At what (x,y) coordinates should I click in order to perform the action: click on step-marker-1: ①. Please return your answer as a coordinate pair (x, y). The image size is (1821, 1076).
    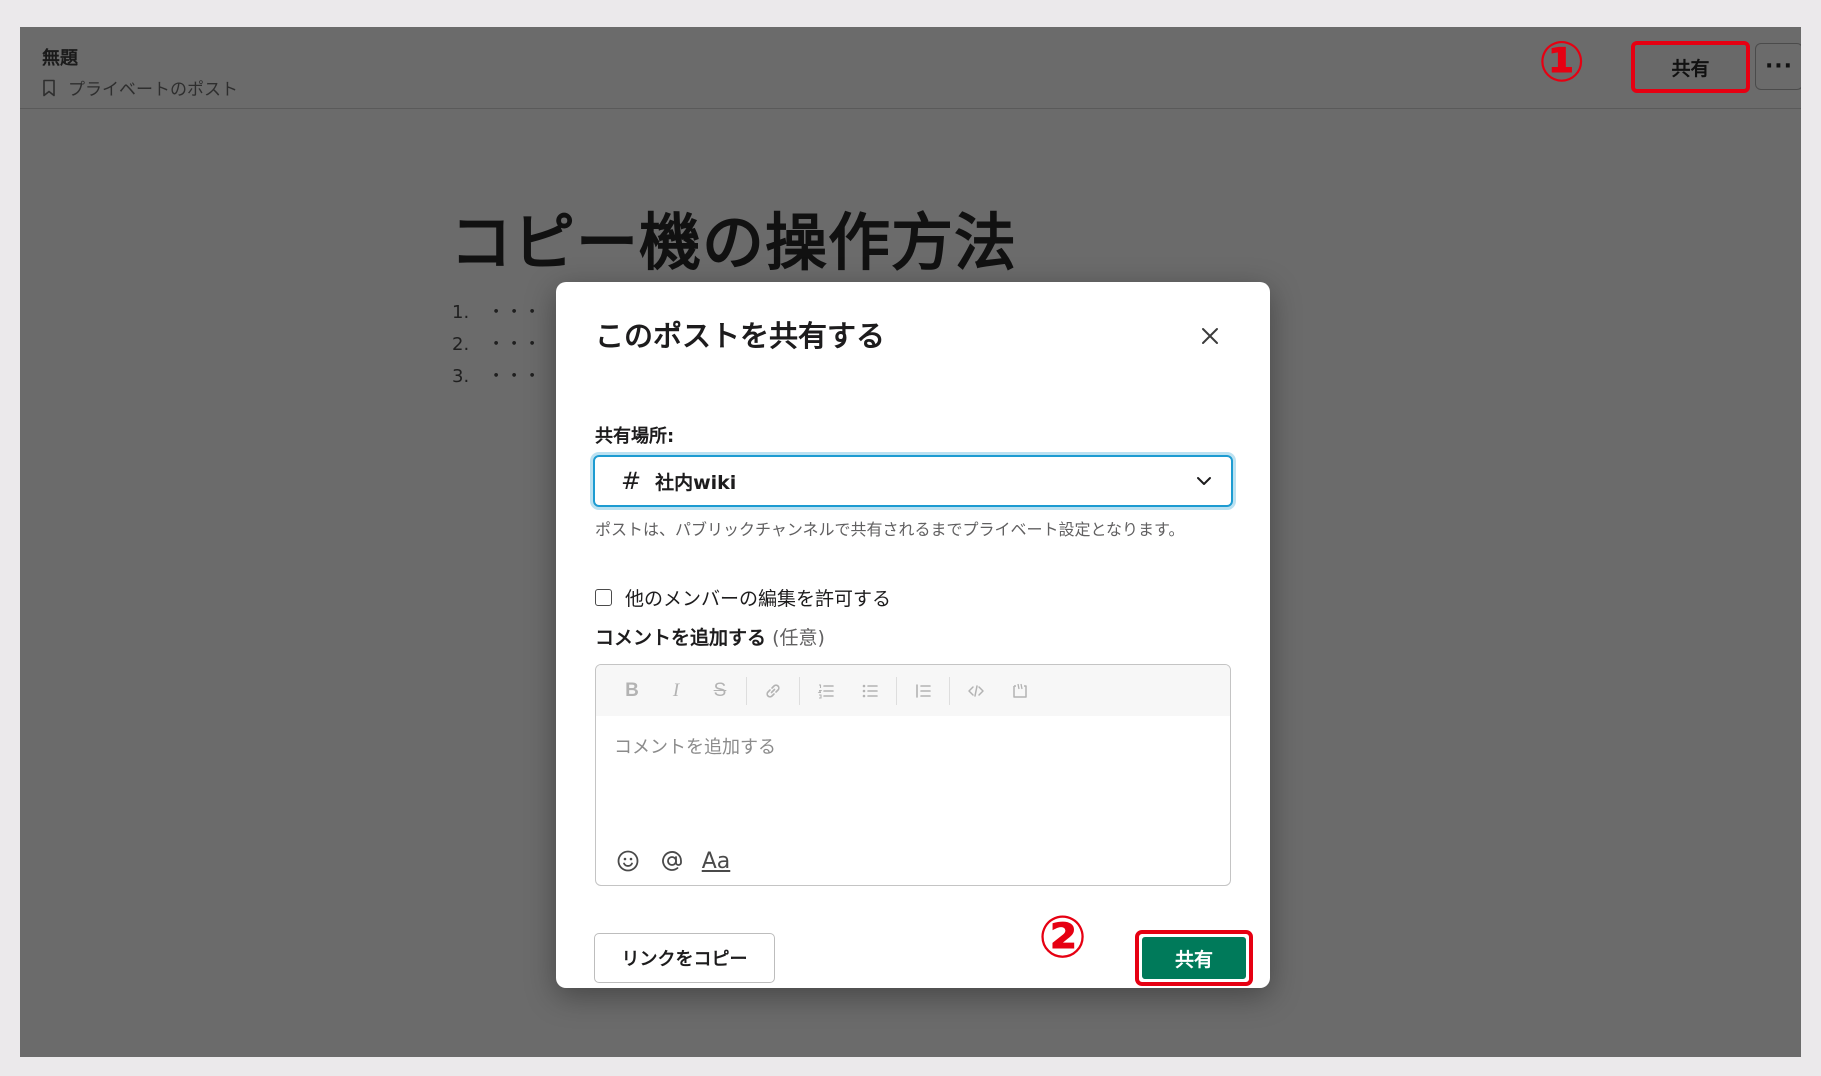
    Looking at the image, I should click on (1562, 62).